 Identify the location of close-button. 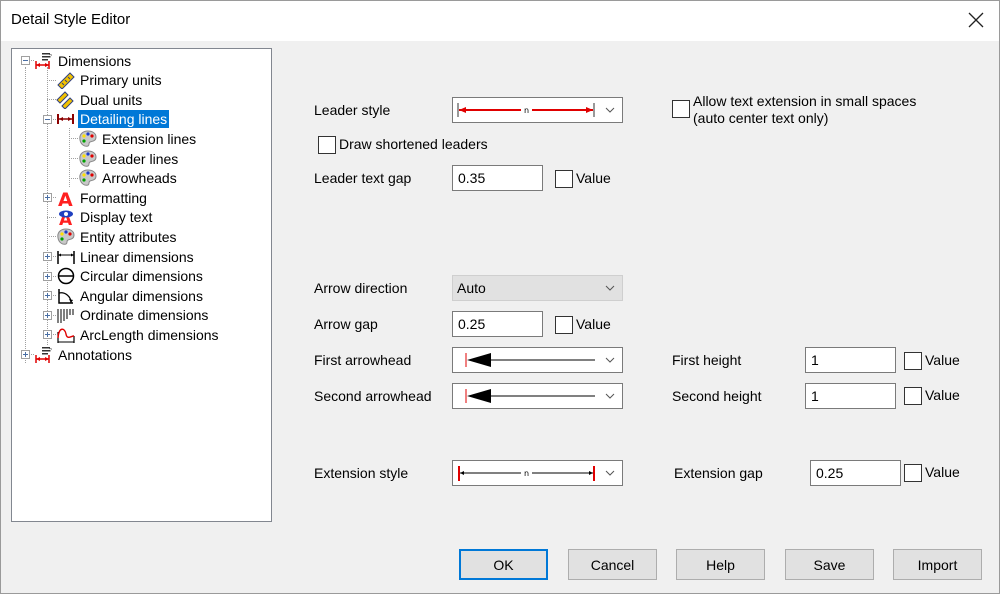
(976, 20).